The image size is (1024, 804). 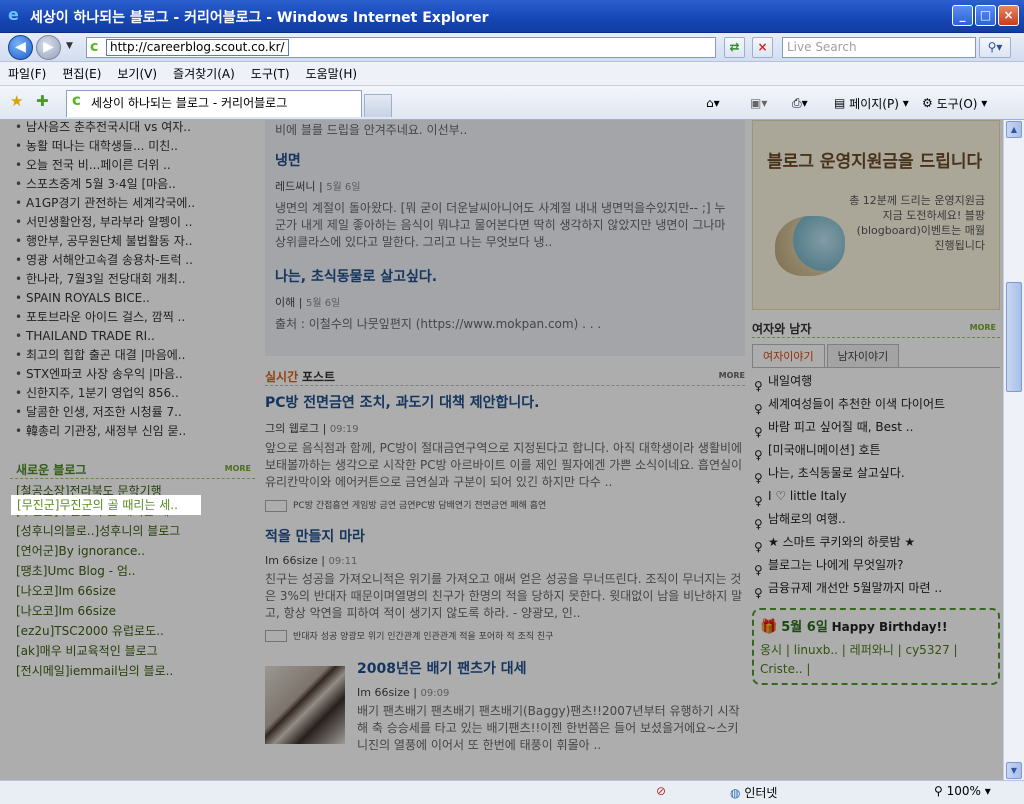 What do you see at coordinates (876, 496) in the screenshot?
I see `list-item: ♀ I ♡ little Italy` at bounding box center [876, 496].